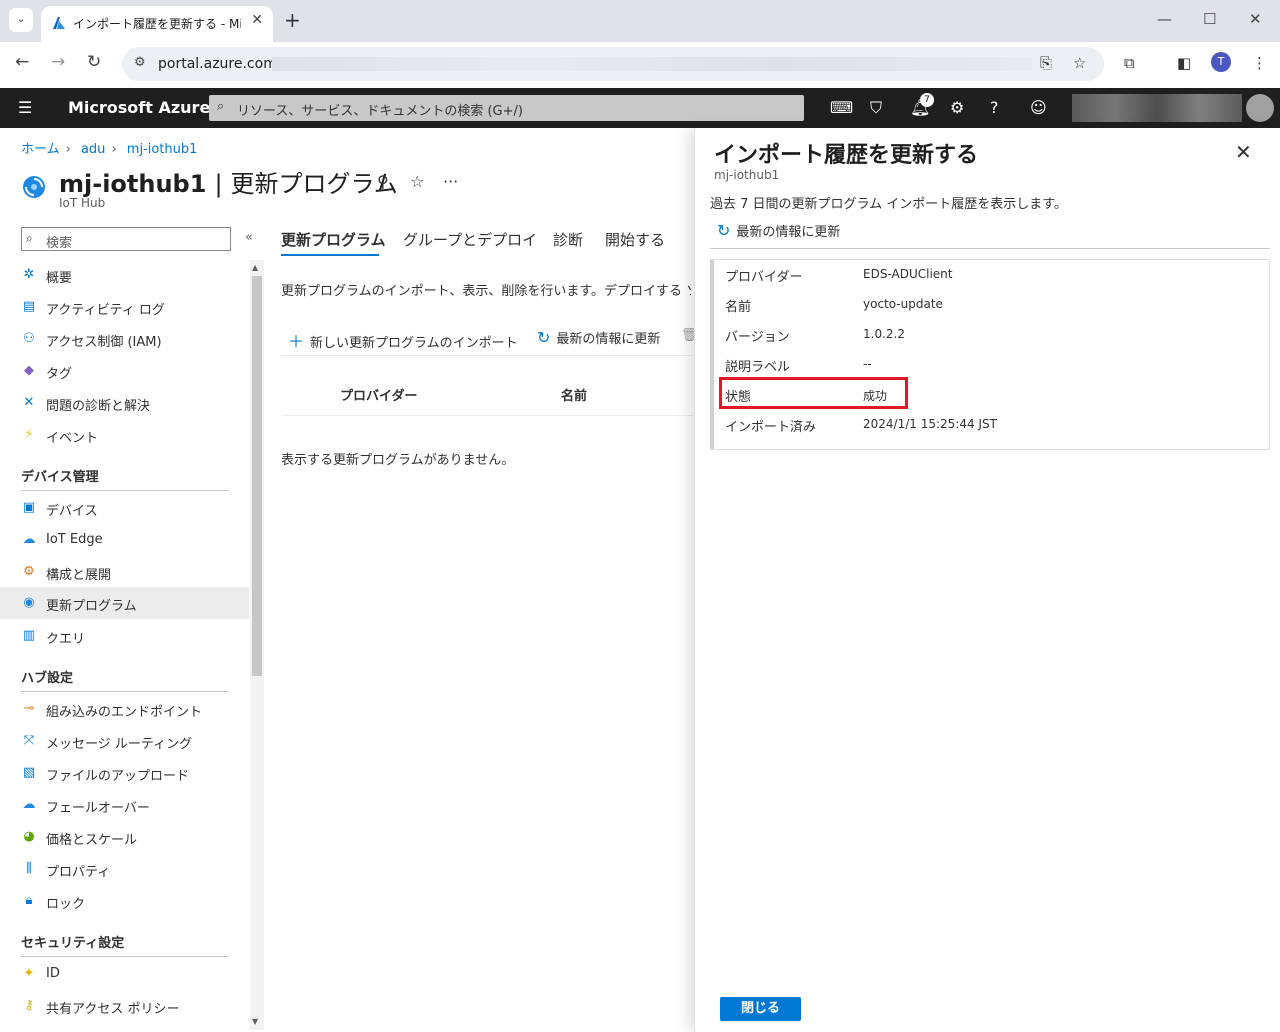 The height and width of the screenshot is (1032, 1280). I want to click on nav-item-query: ▥ クエリ, so click(124, 636).